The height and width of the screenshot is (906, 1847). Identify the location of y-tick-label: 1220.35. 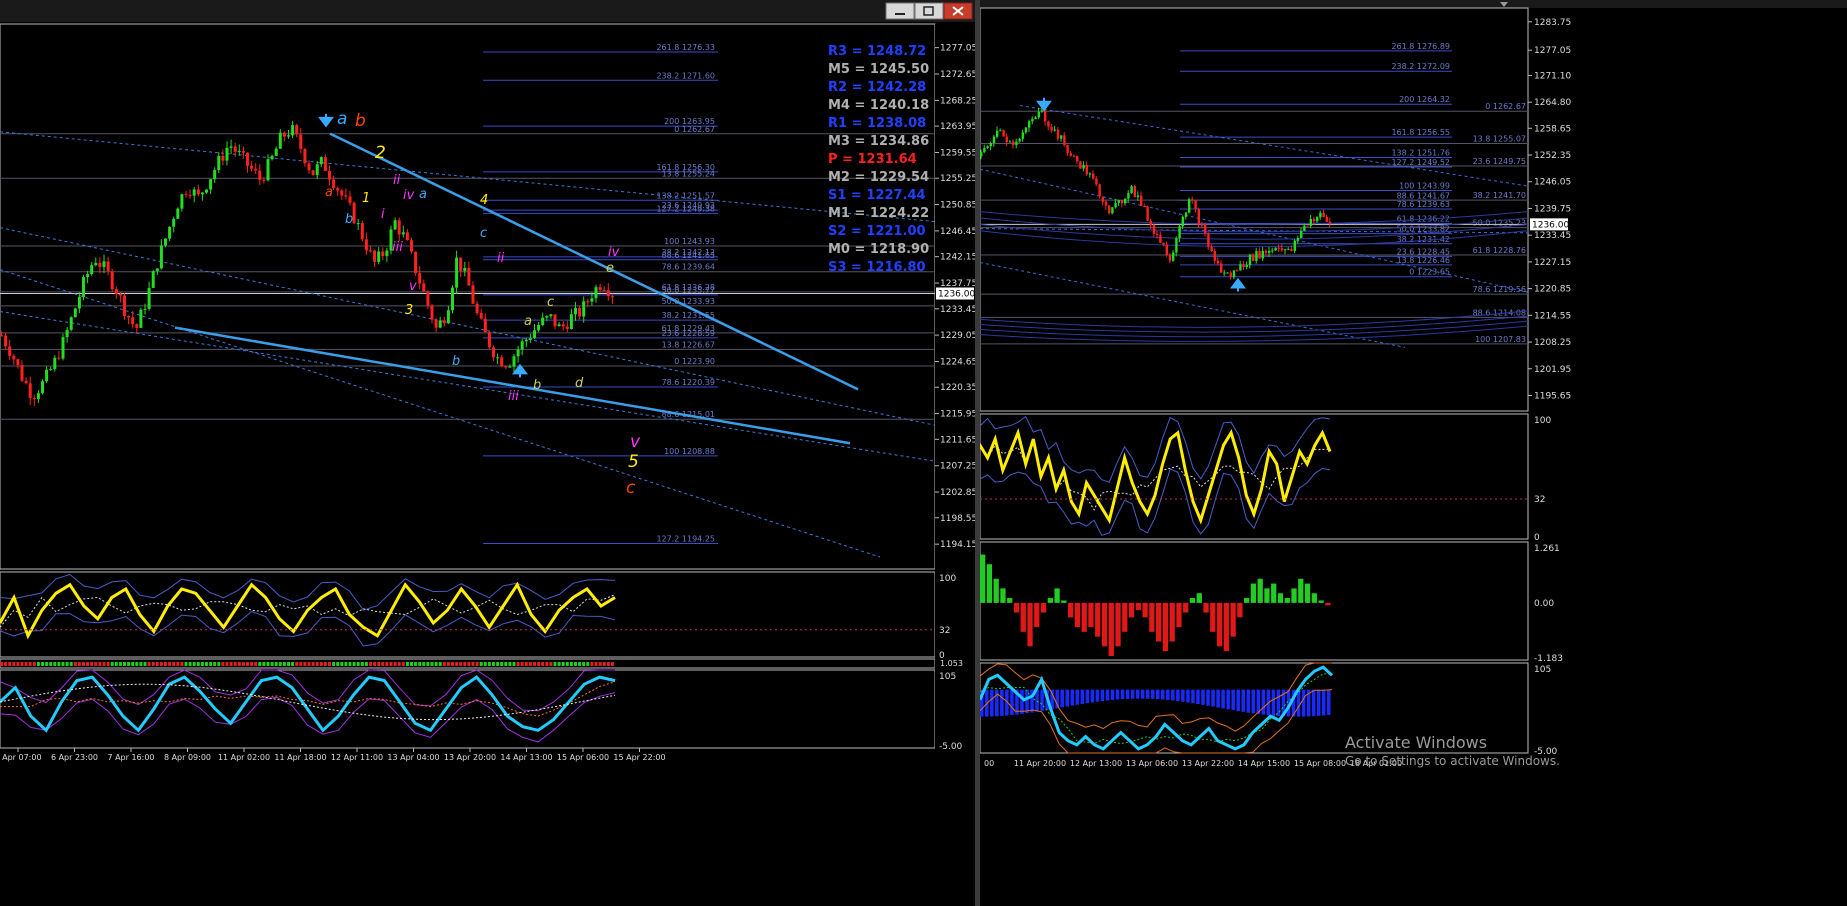
(957, 388).